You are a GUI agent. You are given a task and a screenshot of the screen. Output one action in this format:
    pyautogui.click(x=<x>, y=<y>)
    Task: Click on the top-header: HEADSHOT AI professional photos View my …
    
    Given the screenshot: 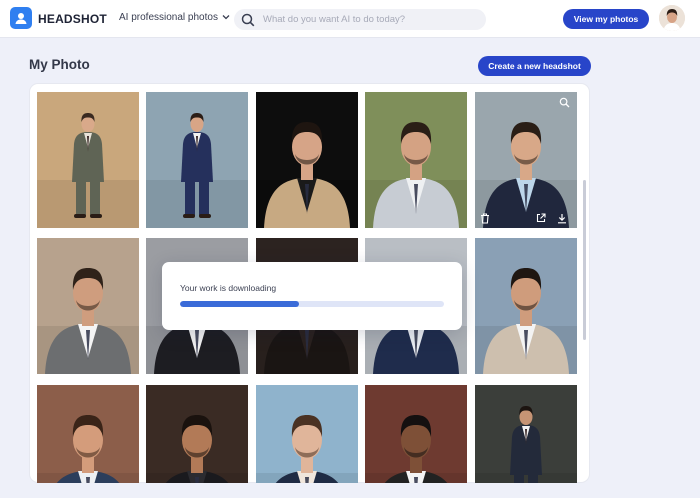 What is the action you would take?
    pyautogui.click(x=350, y=19)
    